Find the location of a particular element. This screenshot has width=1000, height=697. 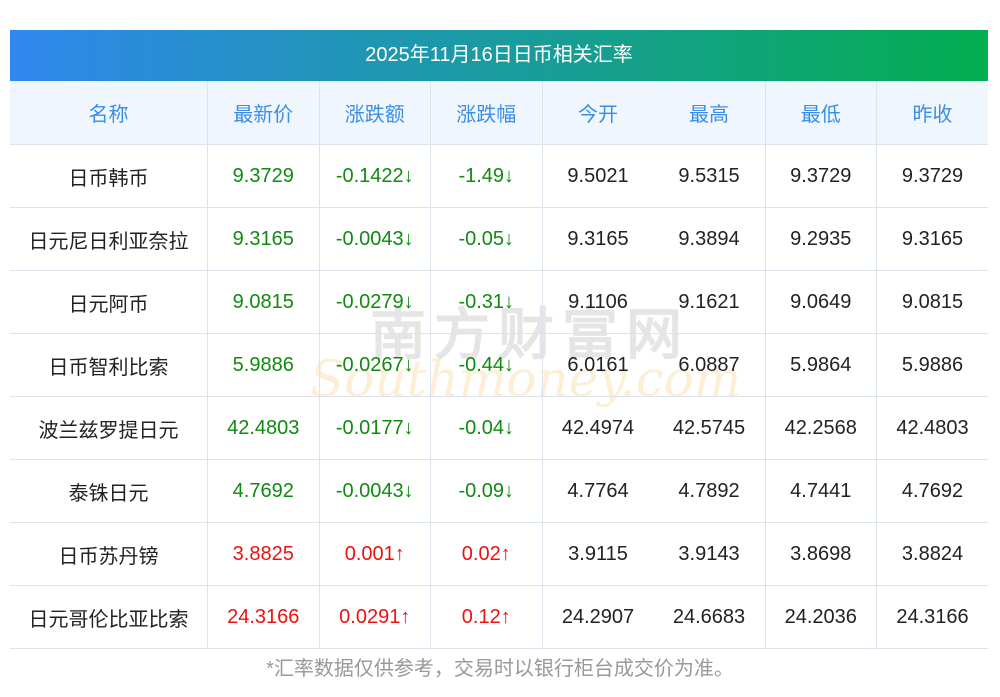

cell-change-pct: 0.12↑ is located at coordinates (486, 617).